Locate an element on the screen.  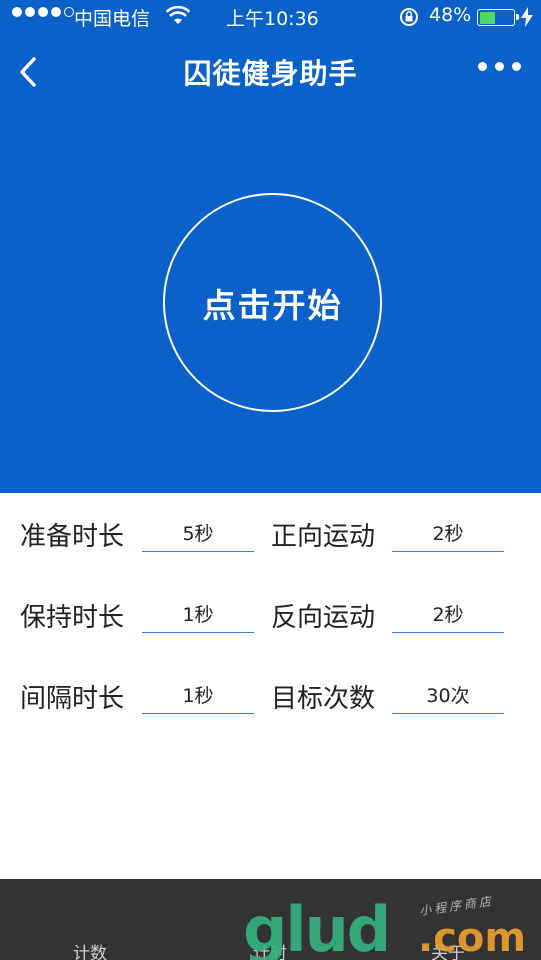
prepare-duration-input: 5秒 is located at coordinates (198, 534).